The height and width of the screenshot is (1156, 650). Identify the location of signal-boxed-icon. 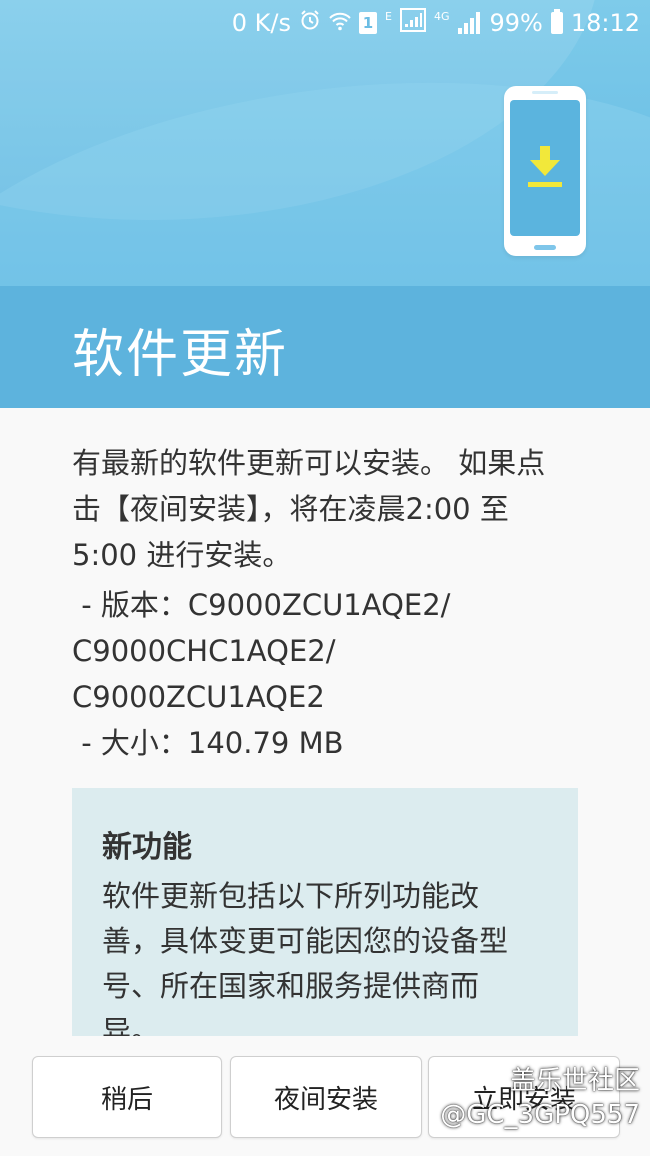
(412, 23).